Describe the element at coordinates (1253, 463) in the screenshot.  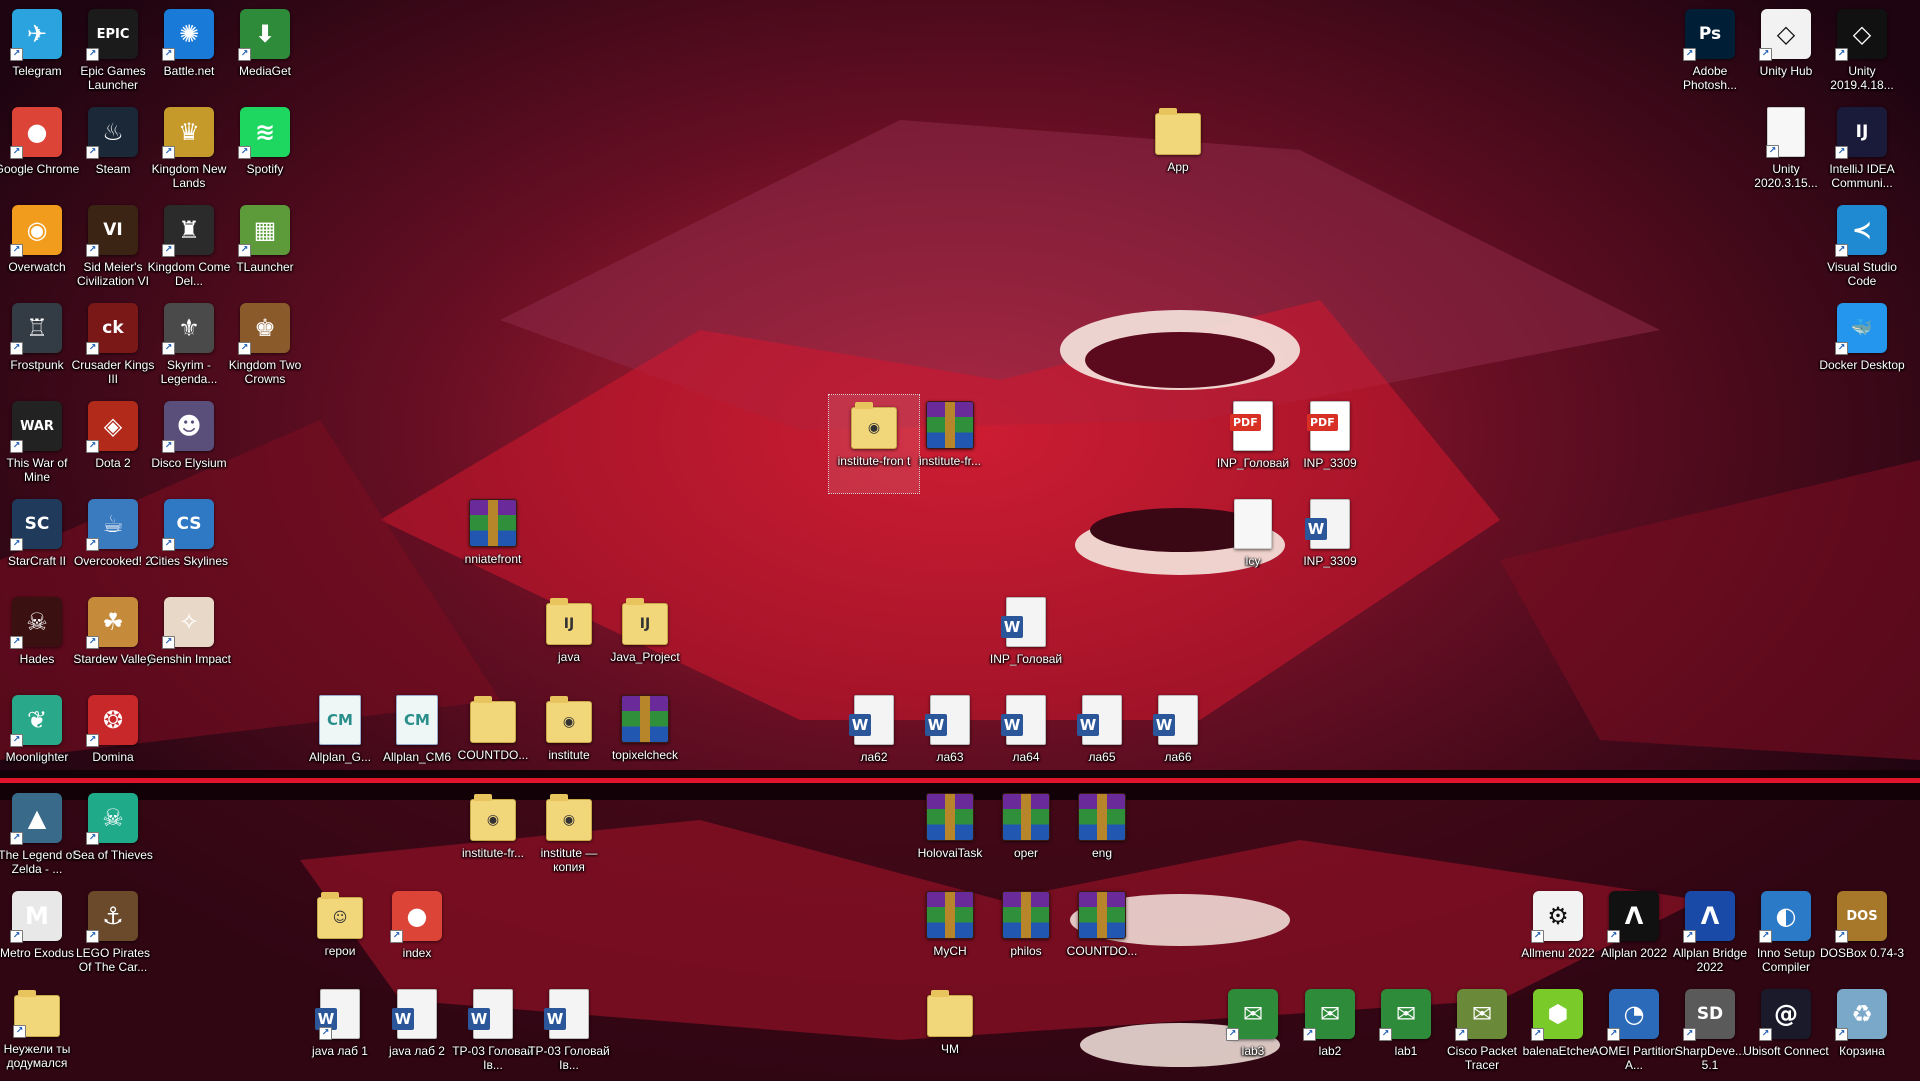
I see `desktop-icon-label: INP_Головай` at that location.